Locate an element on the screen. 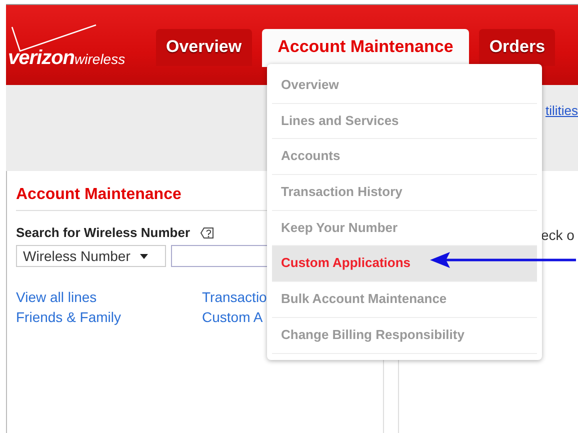 This screenshot has width=578, height=433. nav-tab: Orders is located at coordinates (517, 47).